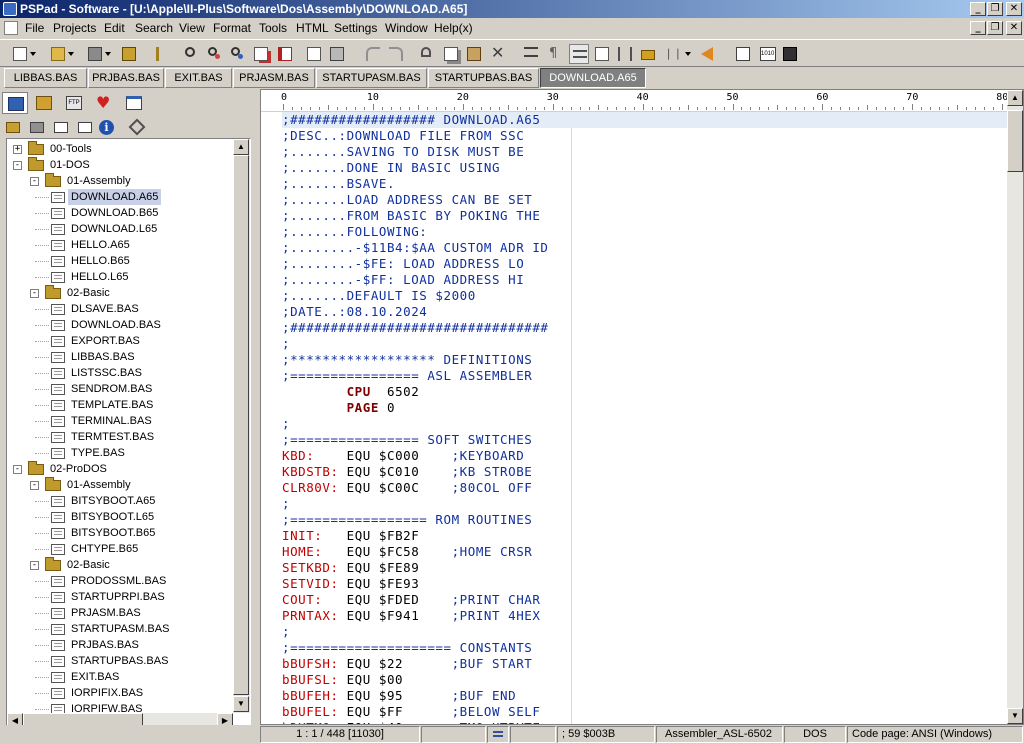 The image size is (1024, 744). Describe the element at coordinates (646, 392) in the screenshot. I see `code-line: CPU 6502` at that location.